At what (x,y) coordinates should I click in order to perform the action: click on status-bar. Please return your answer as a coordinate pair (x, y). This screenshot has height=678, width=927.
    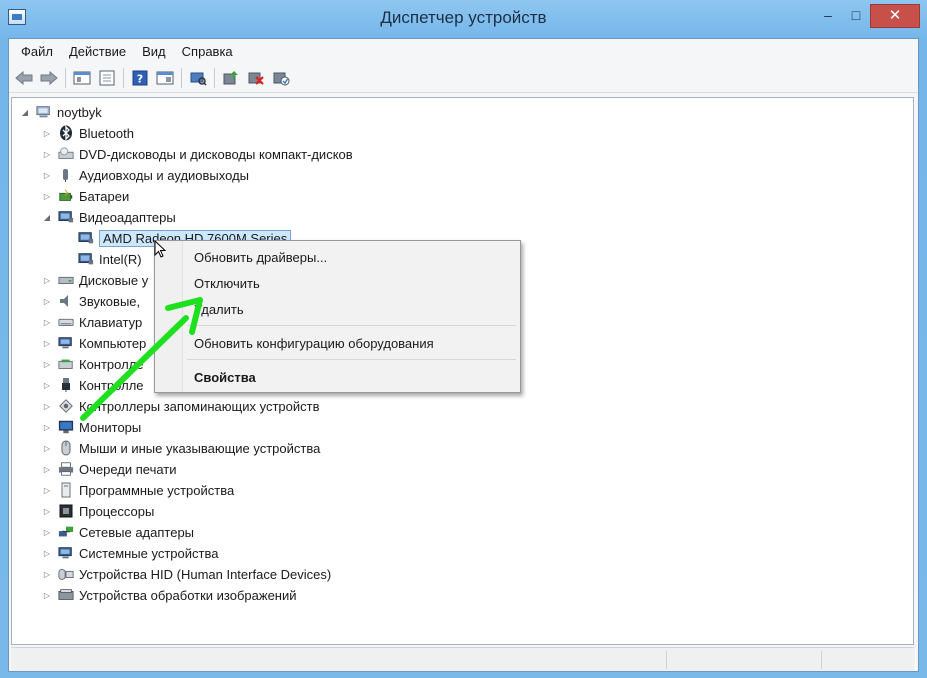
    Looking at the image, I should click on (462, 659).